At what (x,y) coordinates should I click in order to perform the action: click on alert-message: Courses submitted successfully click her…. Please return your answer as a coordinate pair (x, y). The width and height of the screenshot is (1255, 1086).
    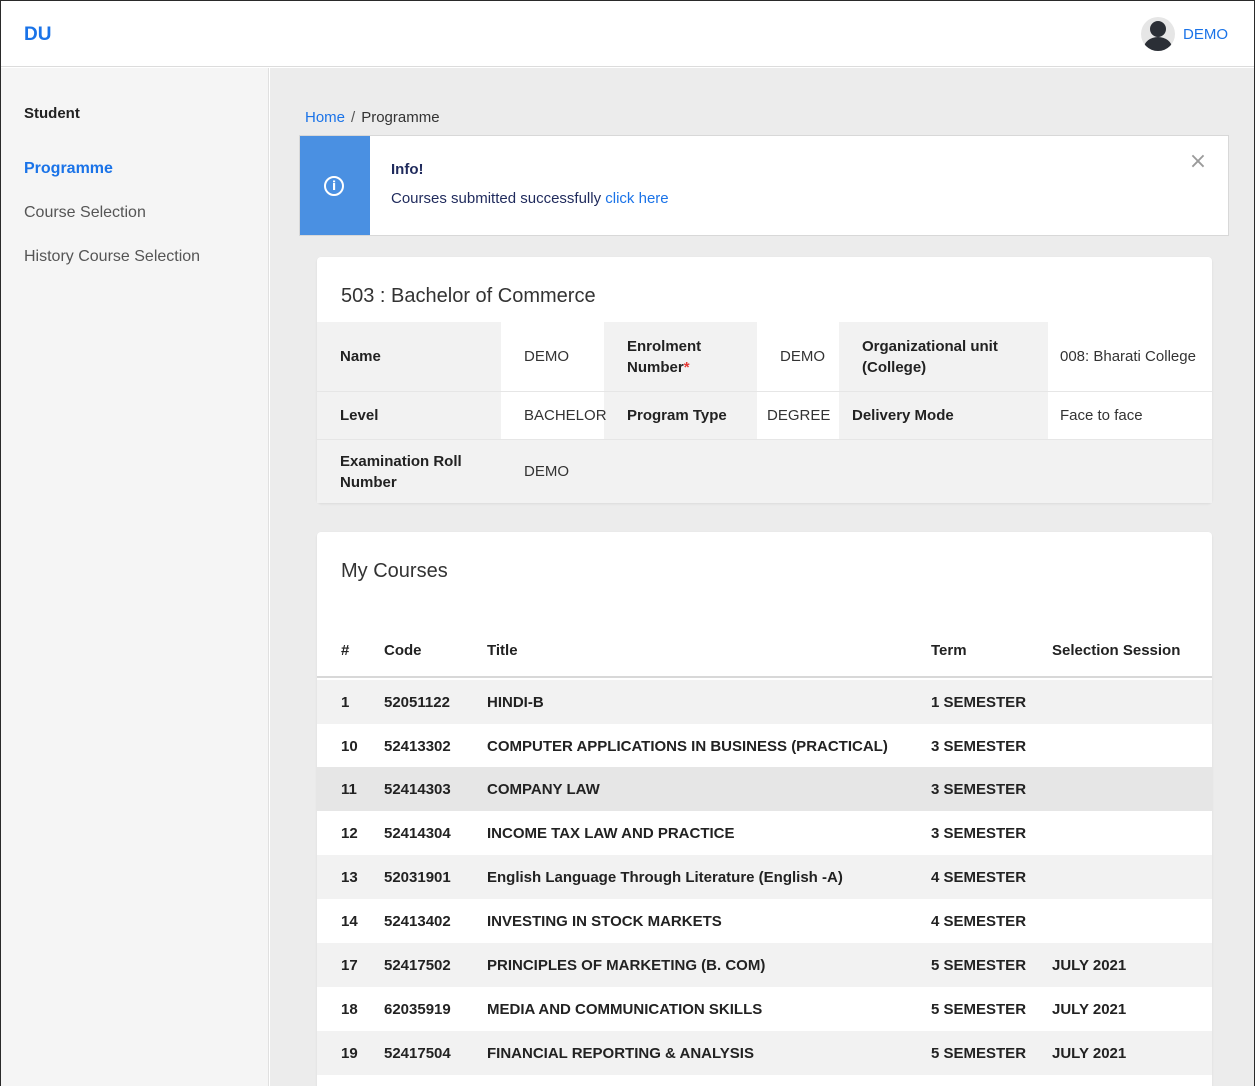
    Looking at the image, I should click on (530, 198).